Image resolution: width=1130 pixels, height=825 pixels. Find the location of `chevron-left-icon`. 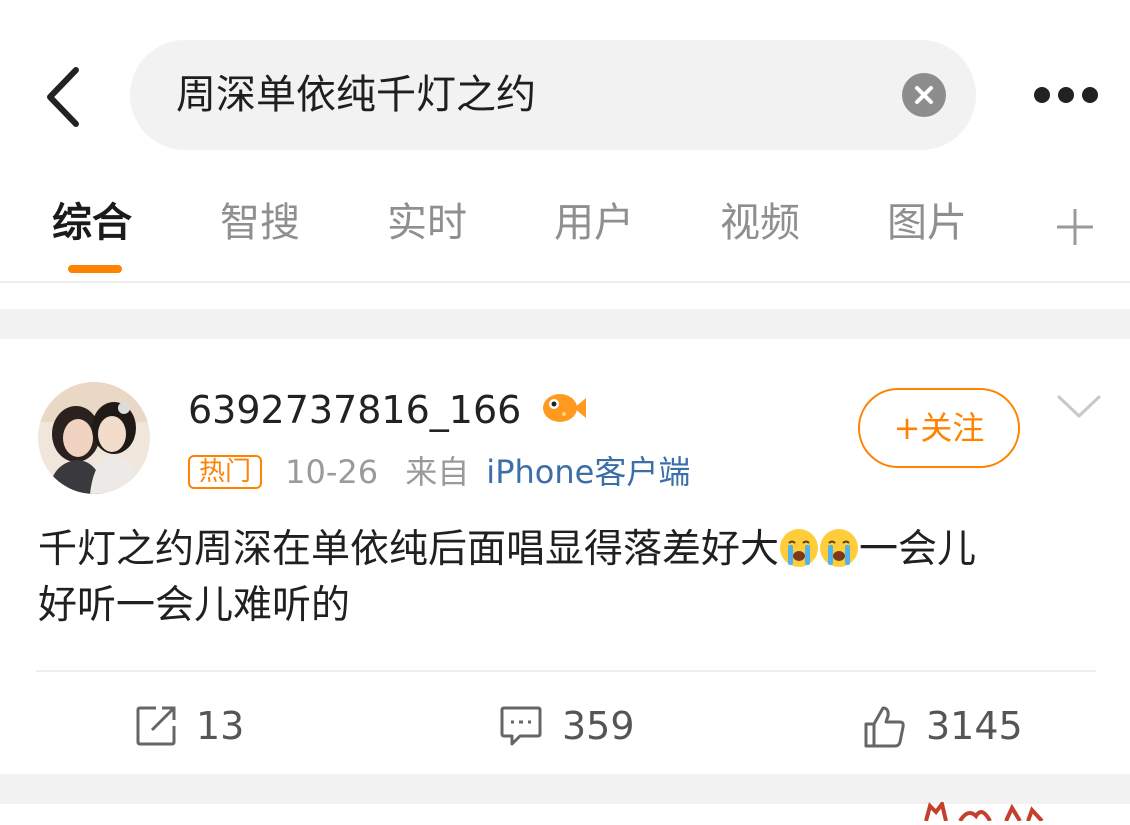

chevron-left-icon is located at coordinates (63, 97).